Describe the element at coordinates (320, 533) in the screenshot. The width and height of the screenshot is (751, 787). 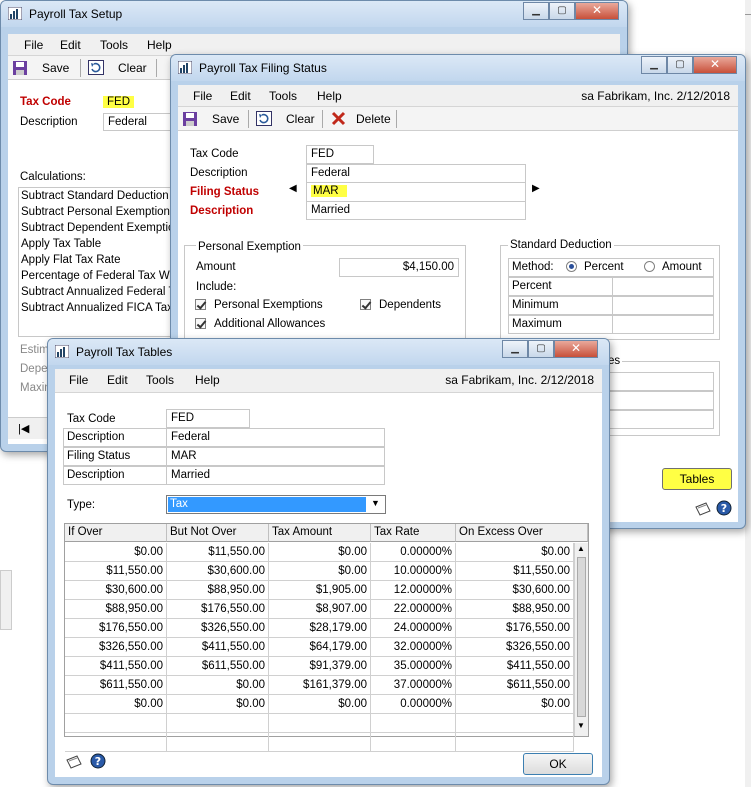
I see `column-tax-amount: Tax Amount` at that location.